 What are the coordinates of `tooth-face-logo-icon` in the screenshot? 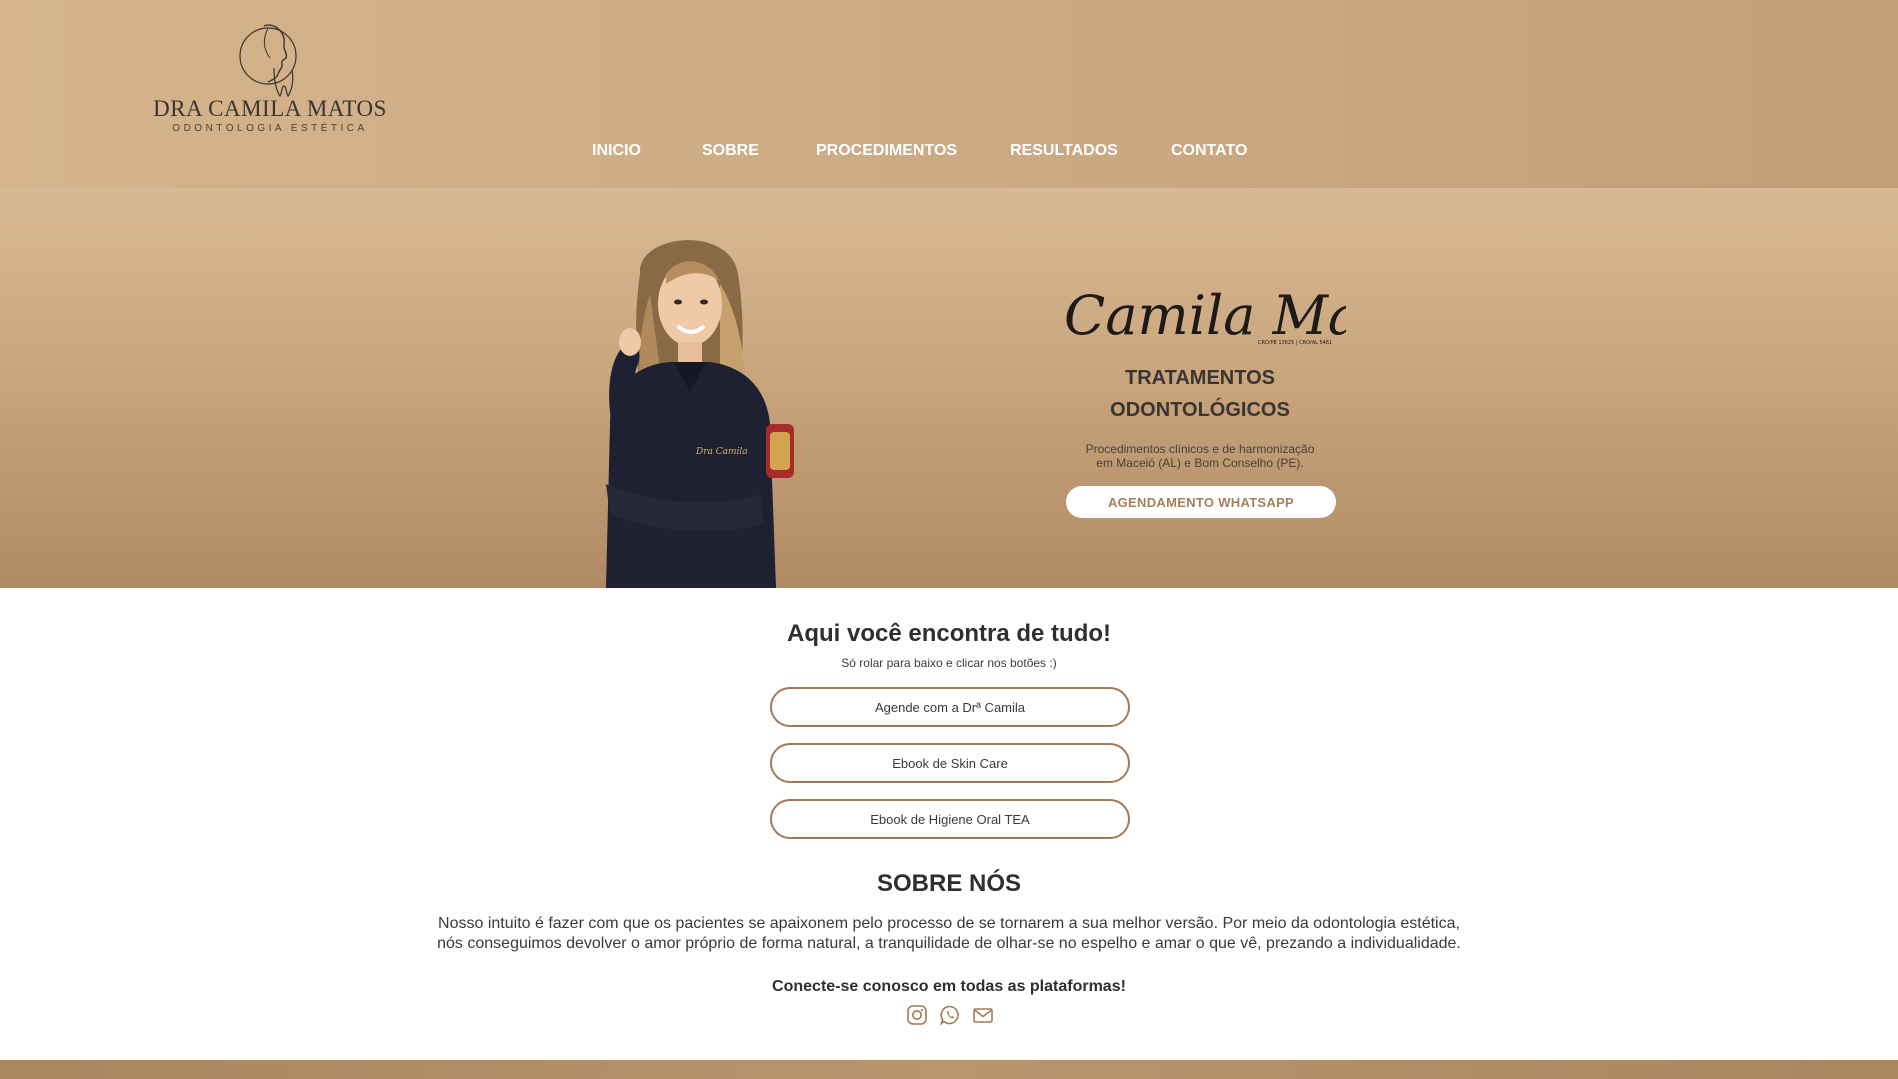 It's located at (268, 61).